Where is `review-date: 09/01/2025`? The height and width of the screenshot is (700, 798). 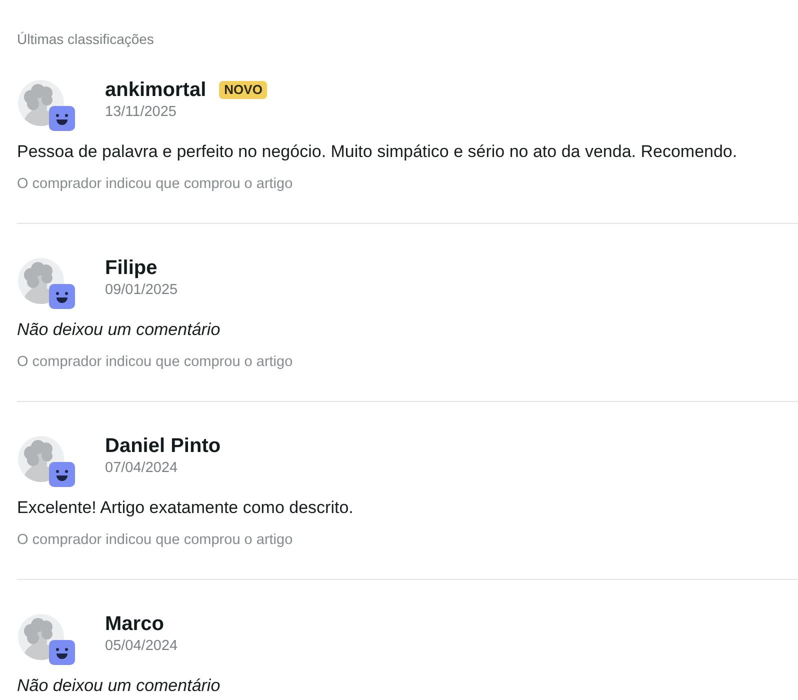 review-date: 09/01/2025 is located at coordinates (141, 290).